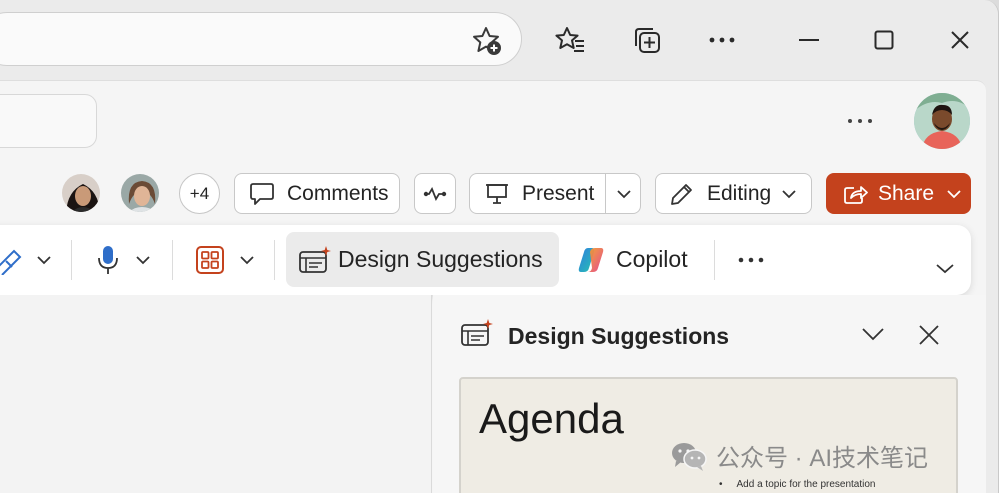 The image size is (999, 493). What do you see at coordinates (647, 40) in the screenshot?
I see `collections-icon` at bounding box center [647, 40].